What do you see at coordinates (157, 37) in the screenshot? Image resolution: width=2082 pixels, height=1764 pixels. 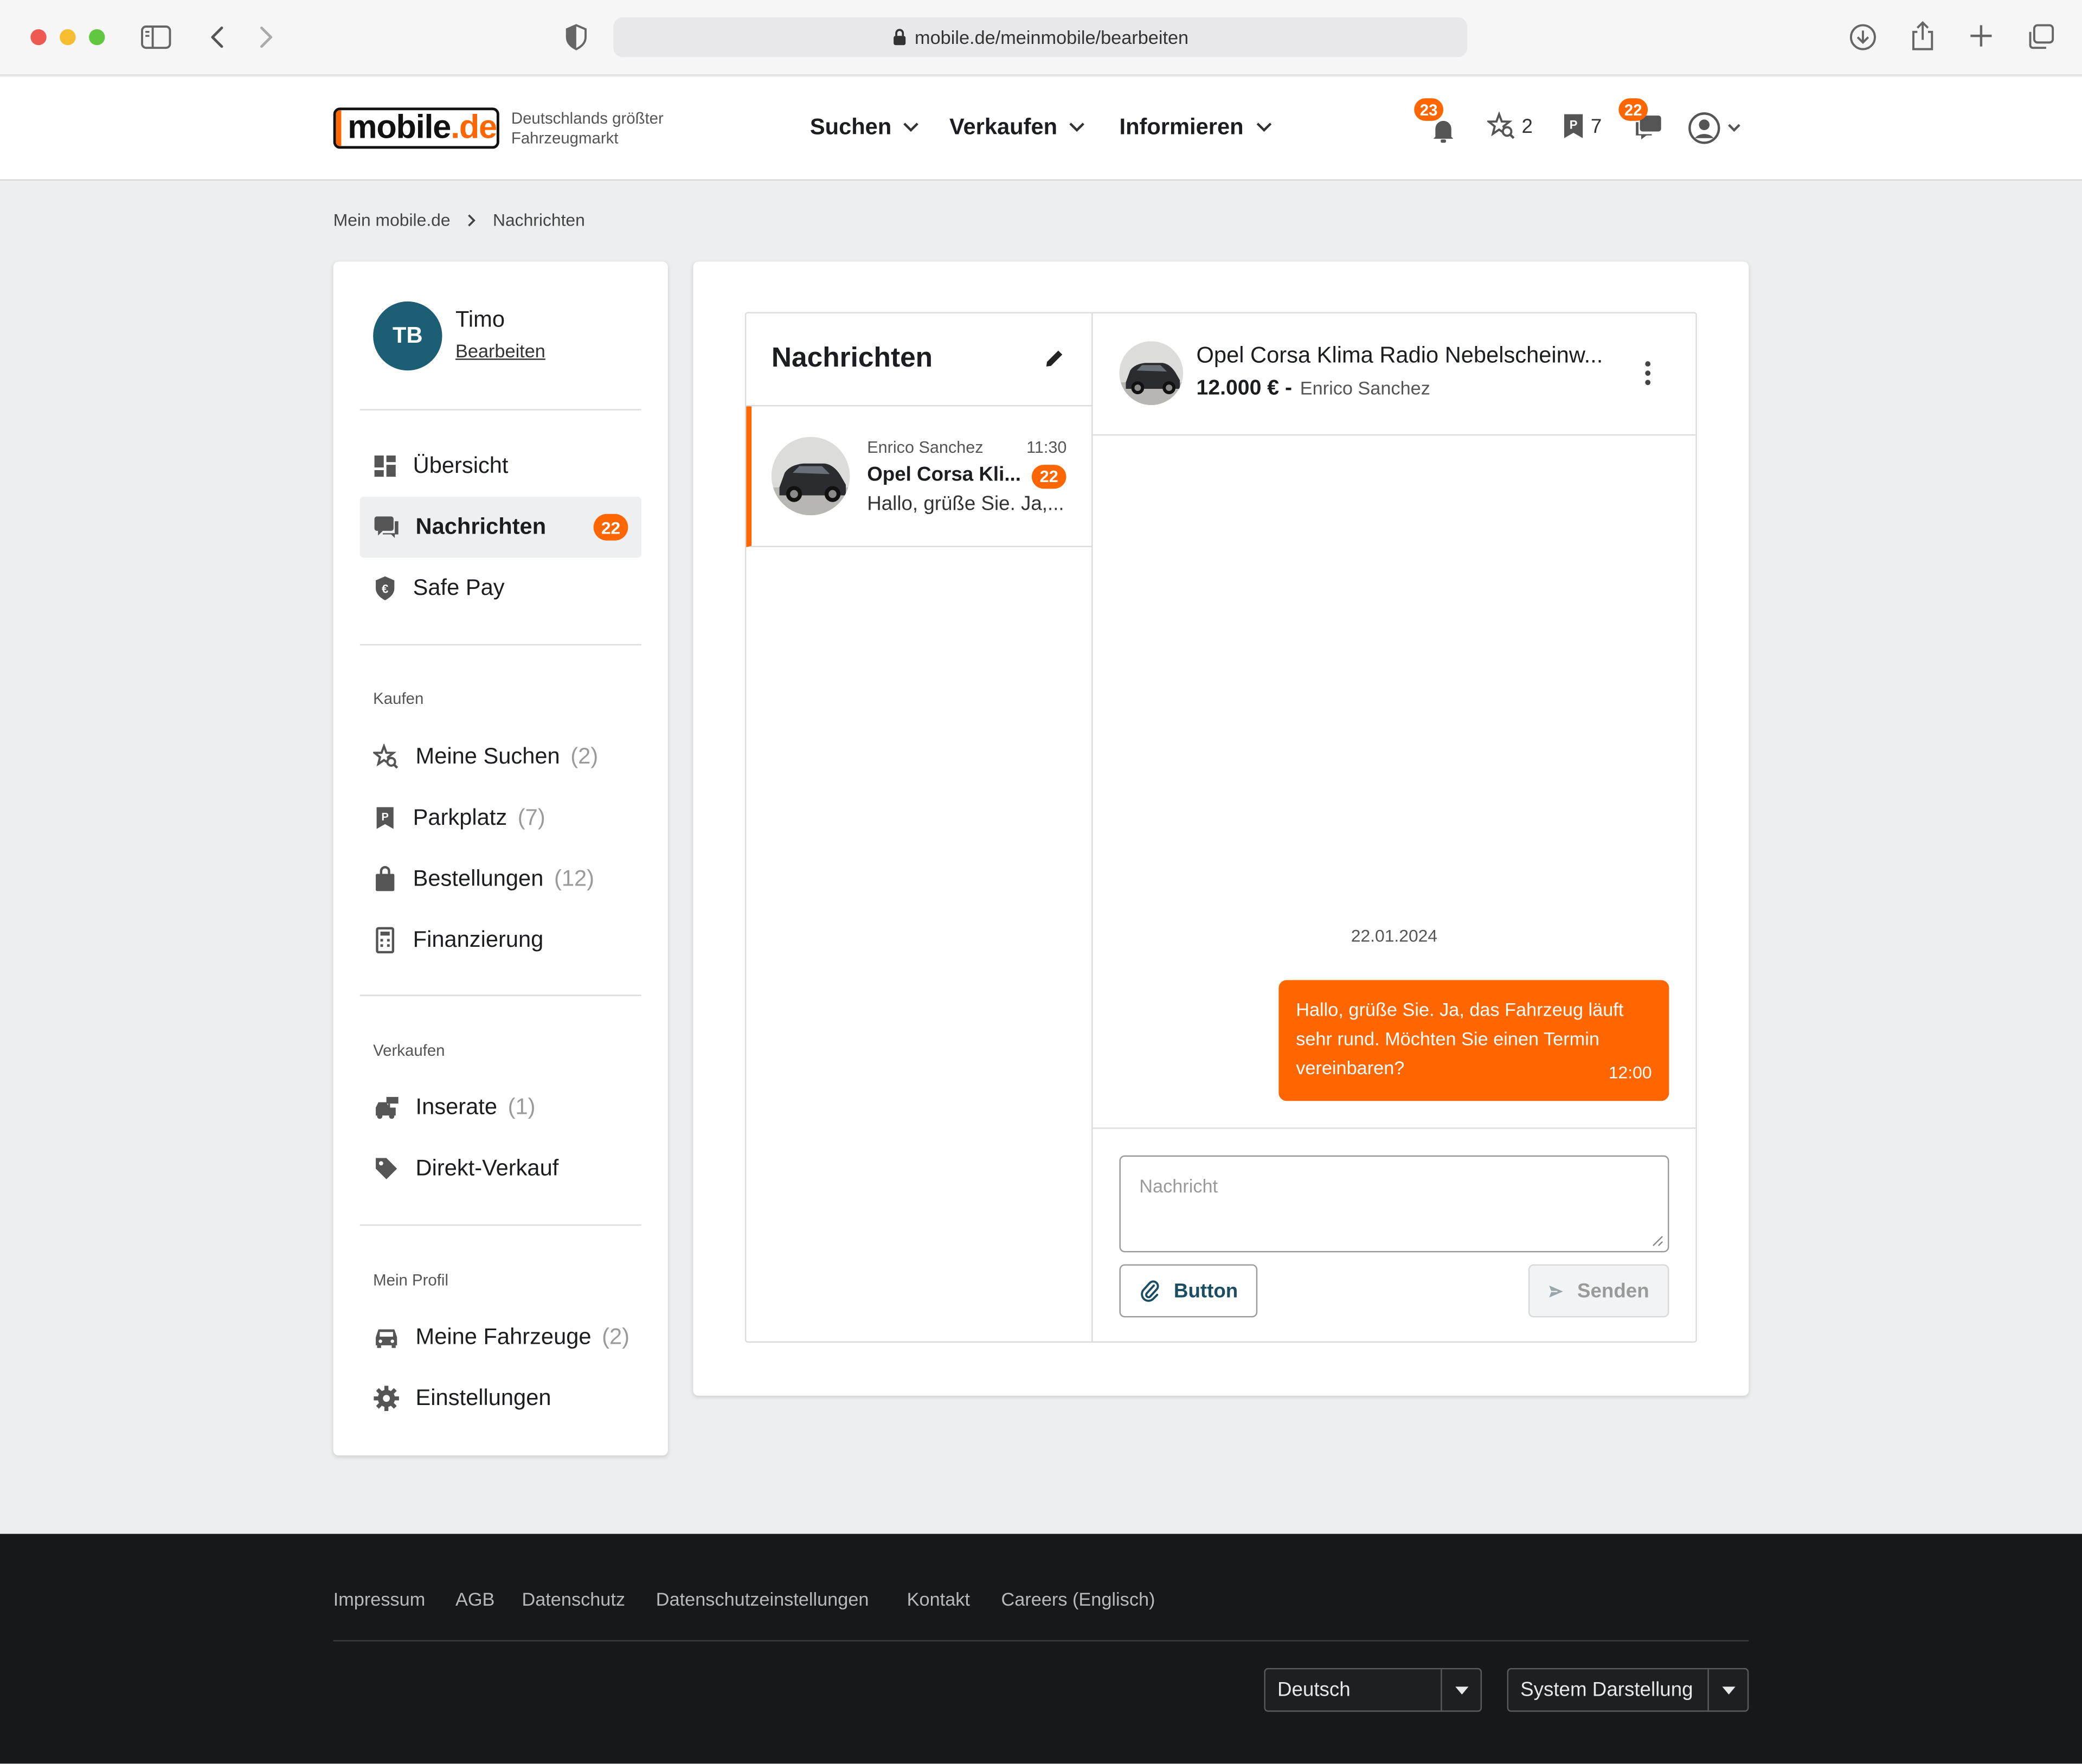 I see `sidebar-toggle-icon` at bounding box center [157, 37].